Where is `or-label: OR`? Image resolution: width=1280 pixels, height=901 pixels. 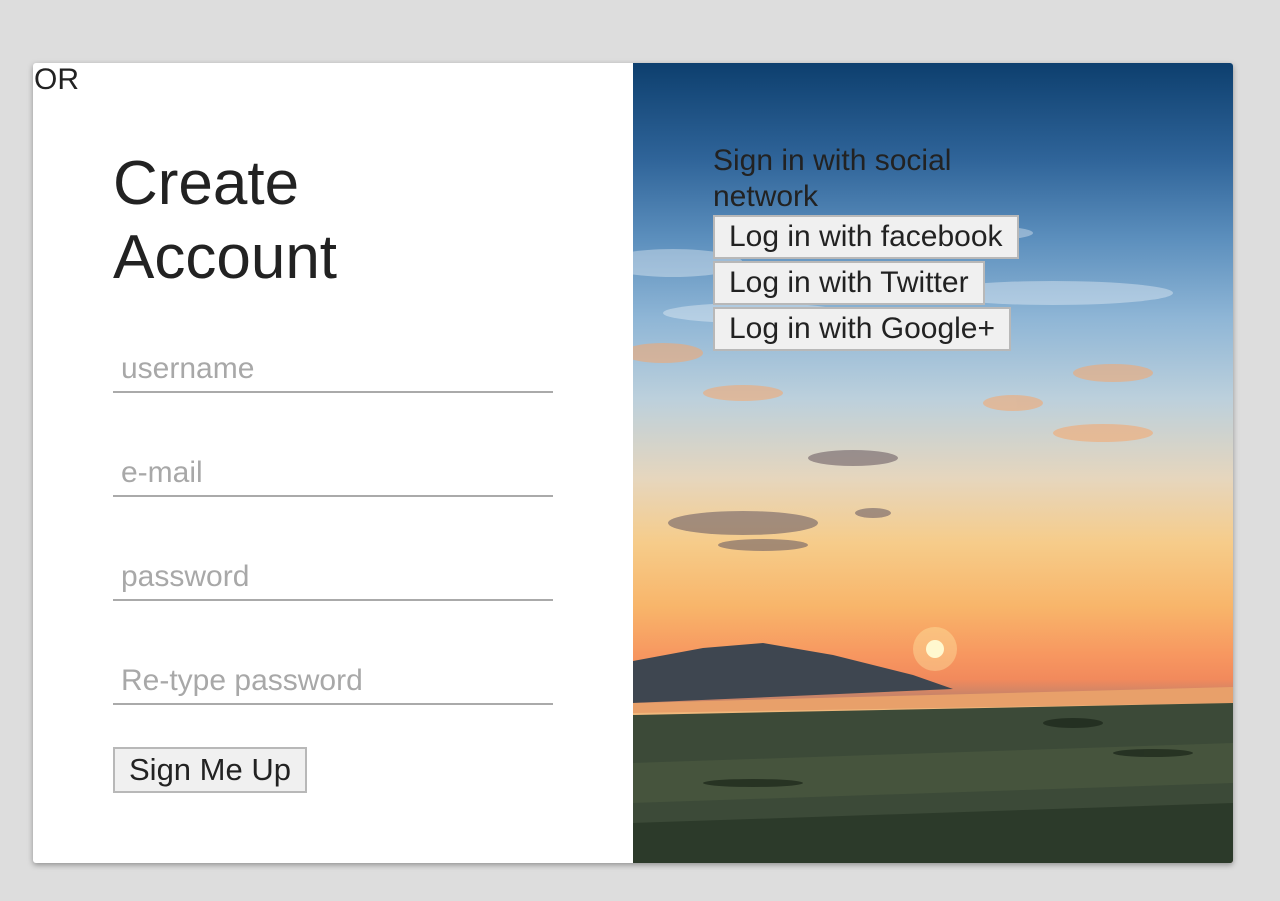
or-label: OR is located at coordinates (56, 79).